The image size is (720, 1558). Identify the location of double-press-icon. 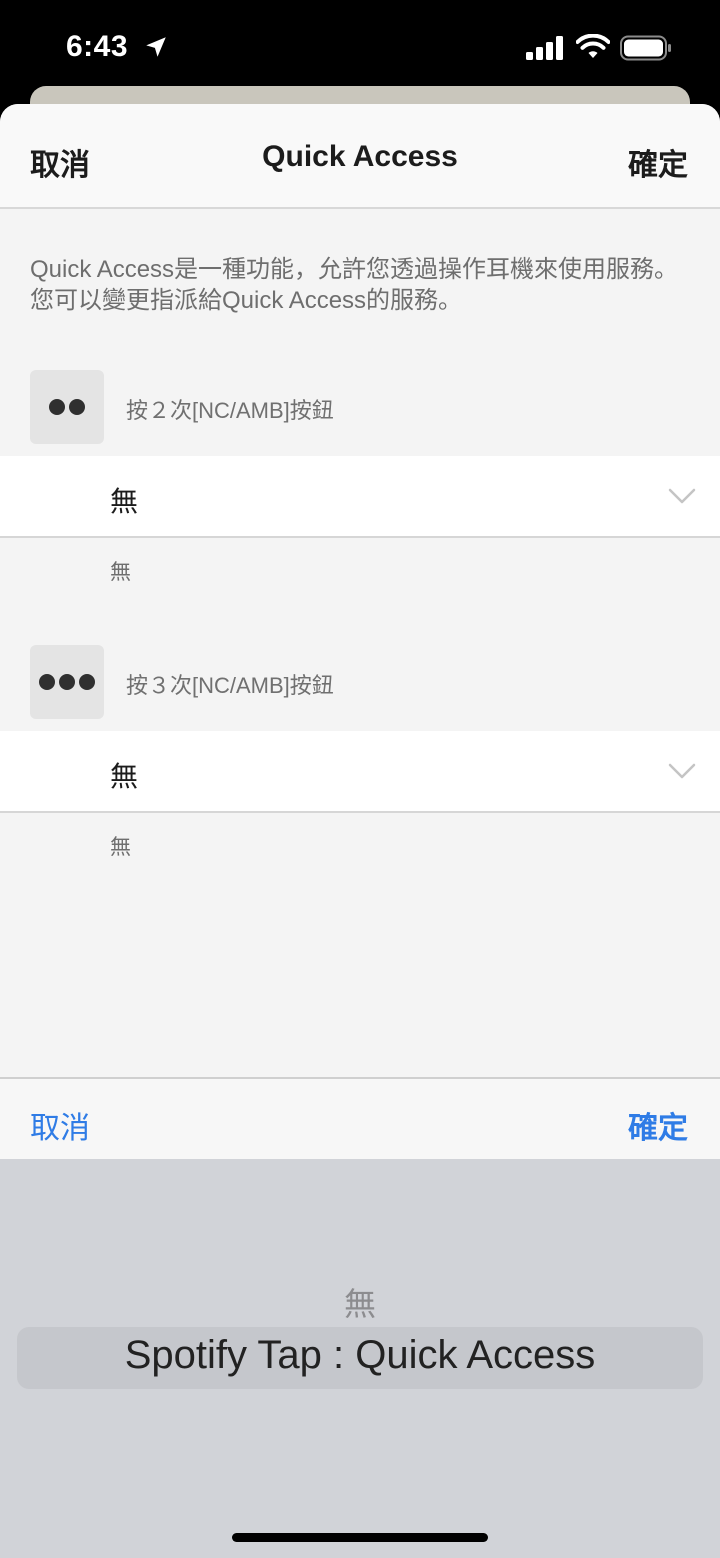
(67, 407).